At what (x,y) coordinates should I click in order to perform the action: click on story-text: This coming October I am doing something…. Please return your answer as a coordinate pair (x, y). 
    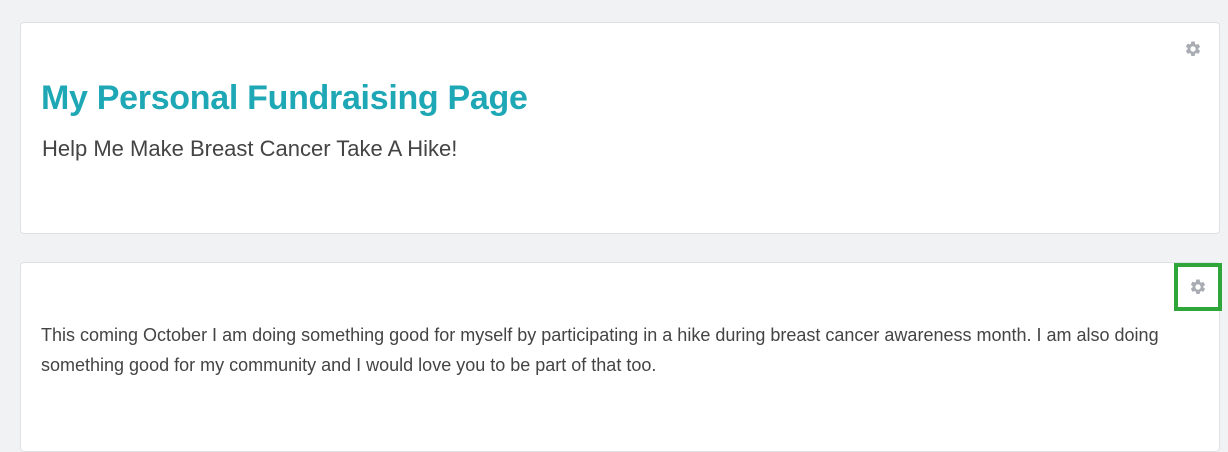
    Looking at the image, I should click on (600, 350).